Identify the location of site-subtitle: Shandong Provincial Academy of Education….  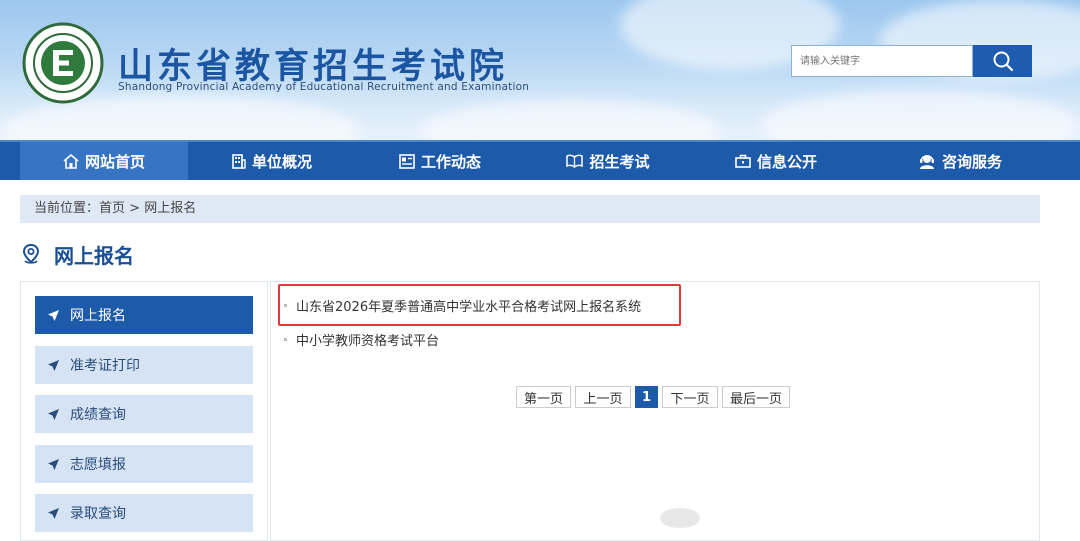
(324, 87).